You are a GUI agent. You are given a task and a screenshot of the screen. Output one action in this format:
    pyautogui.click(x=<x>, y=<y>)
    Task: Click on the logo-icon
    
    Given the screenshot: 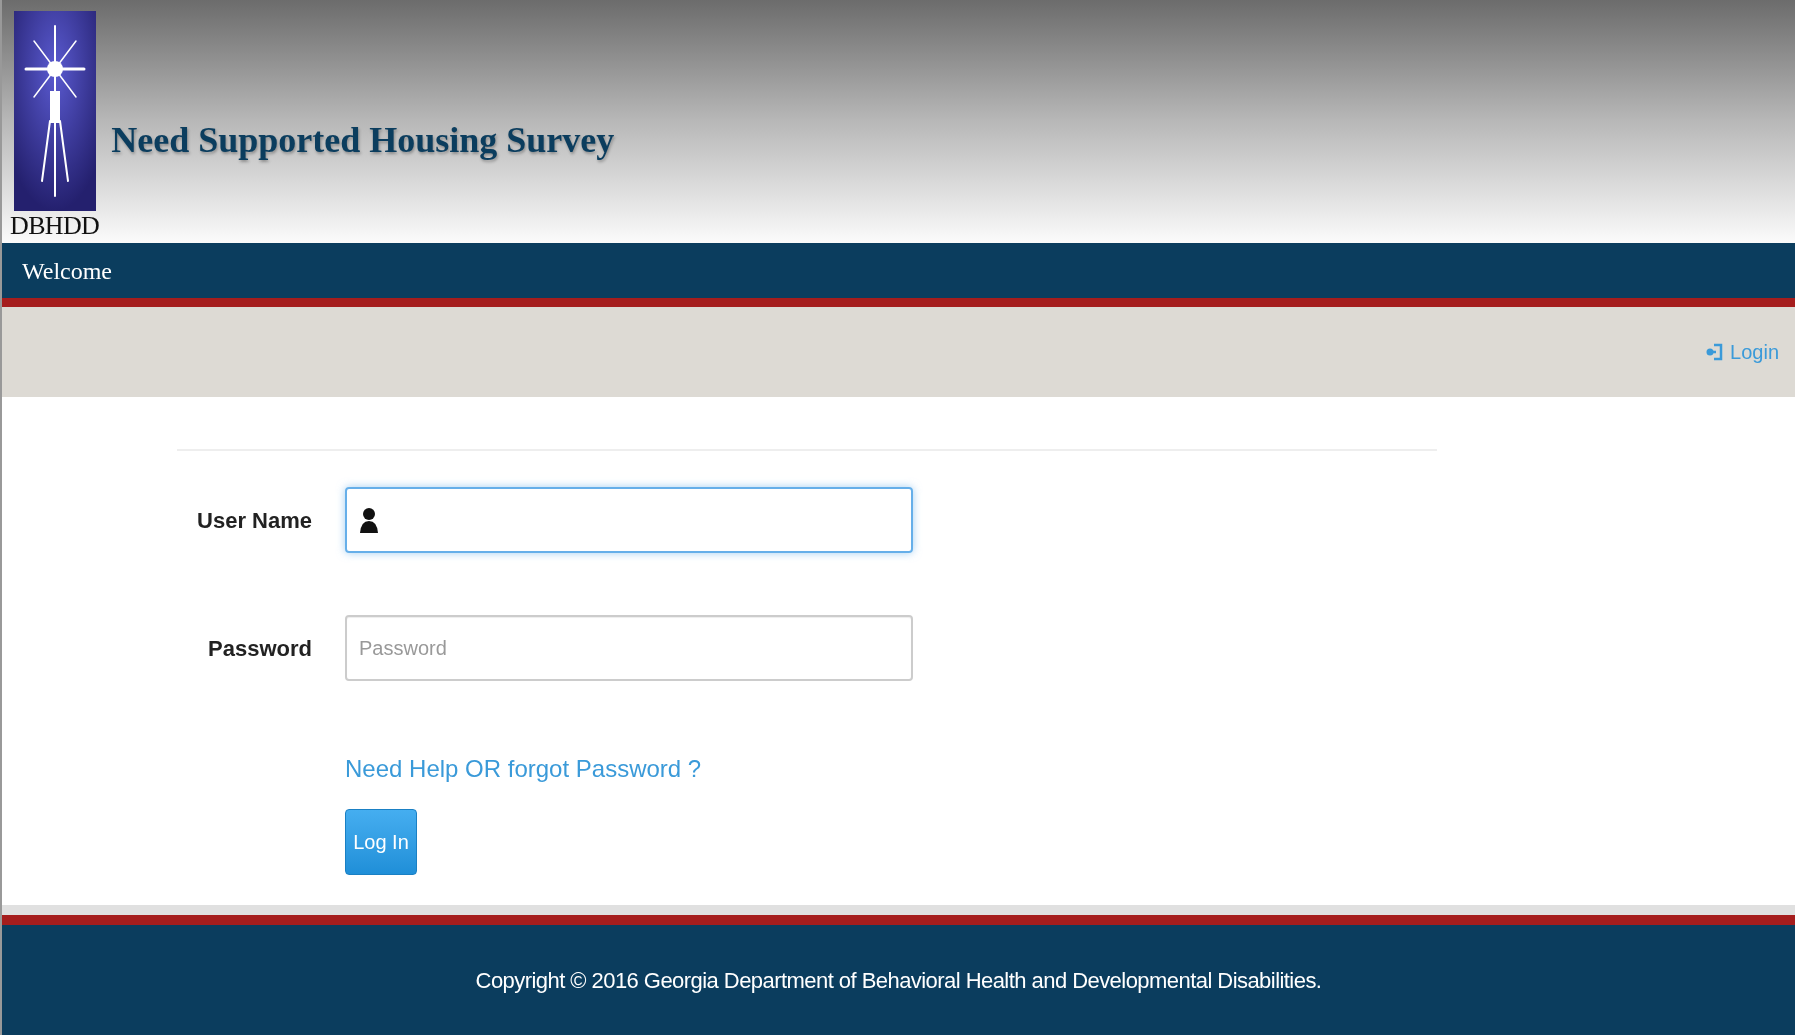 What is the action you would take?
    pyautogui.click(x=54, y=111)
    